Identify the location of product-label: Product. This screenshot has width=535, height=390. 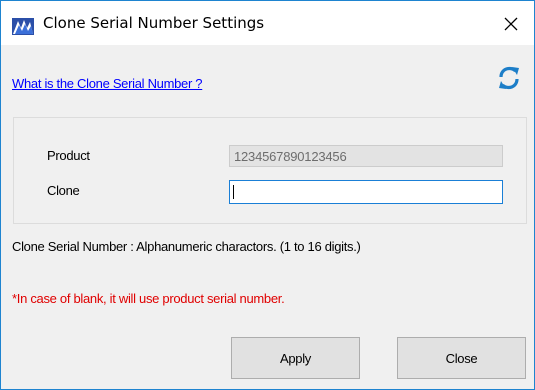
(68, 155).